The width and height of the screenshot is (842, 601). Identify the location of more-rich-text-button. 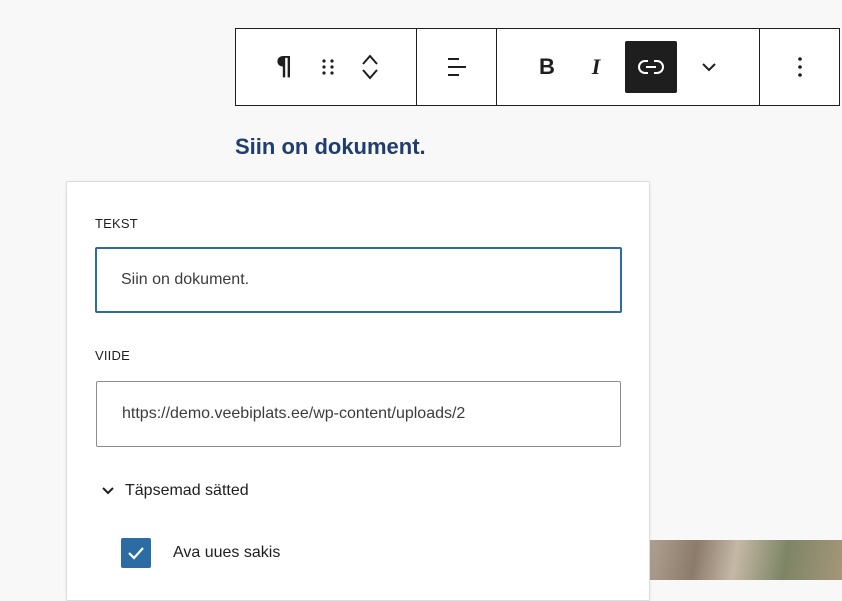
(709, 67).